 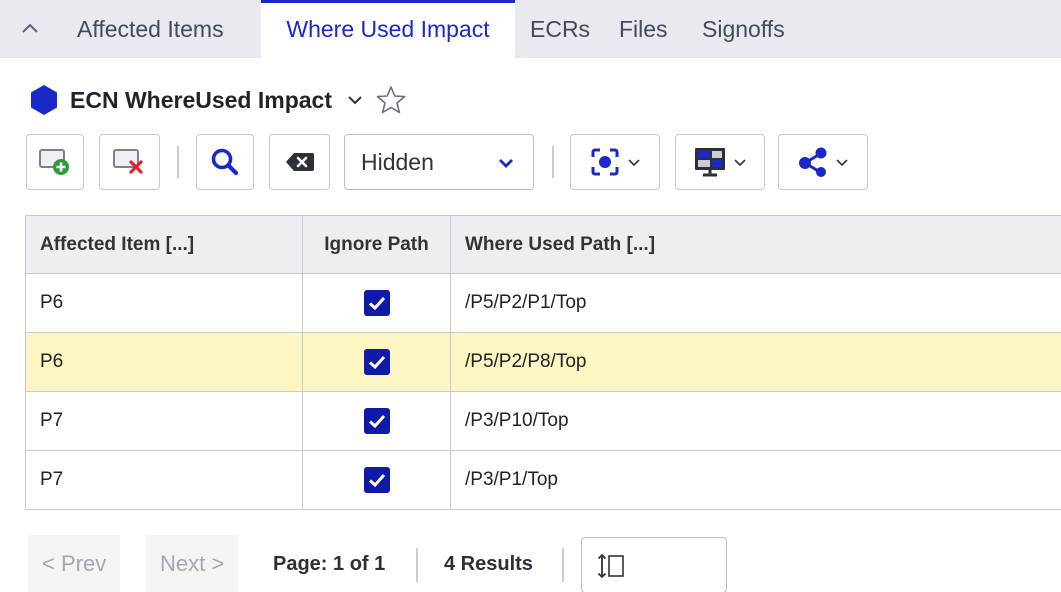 I want to click on row-height-button, so click(x=654, y=564).